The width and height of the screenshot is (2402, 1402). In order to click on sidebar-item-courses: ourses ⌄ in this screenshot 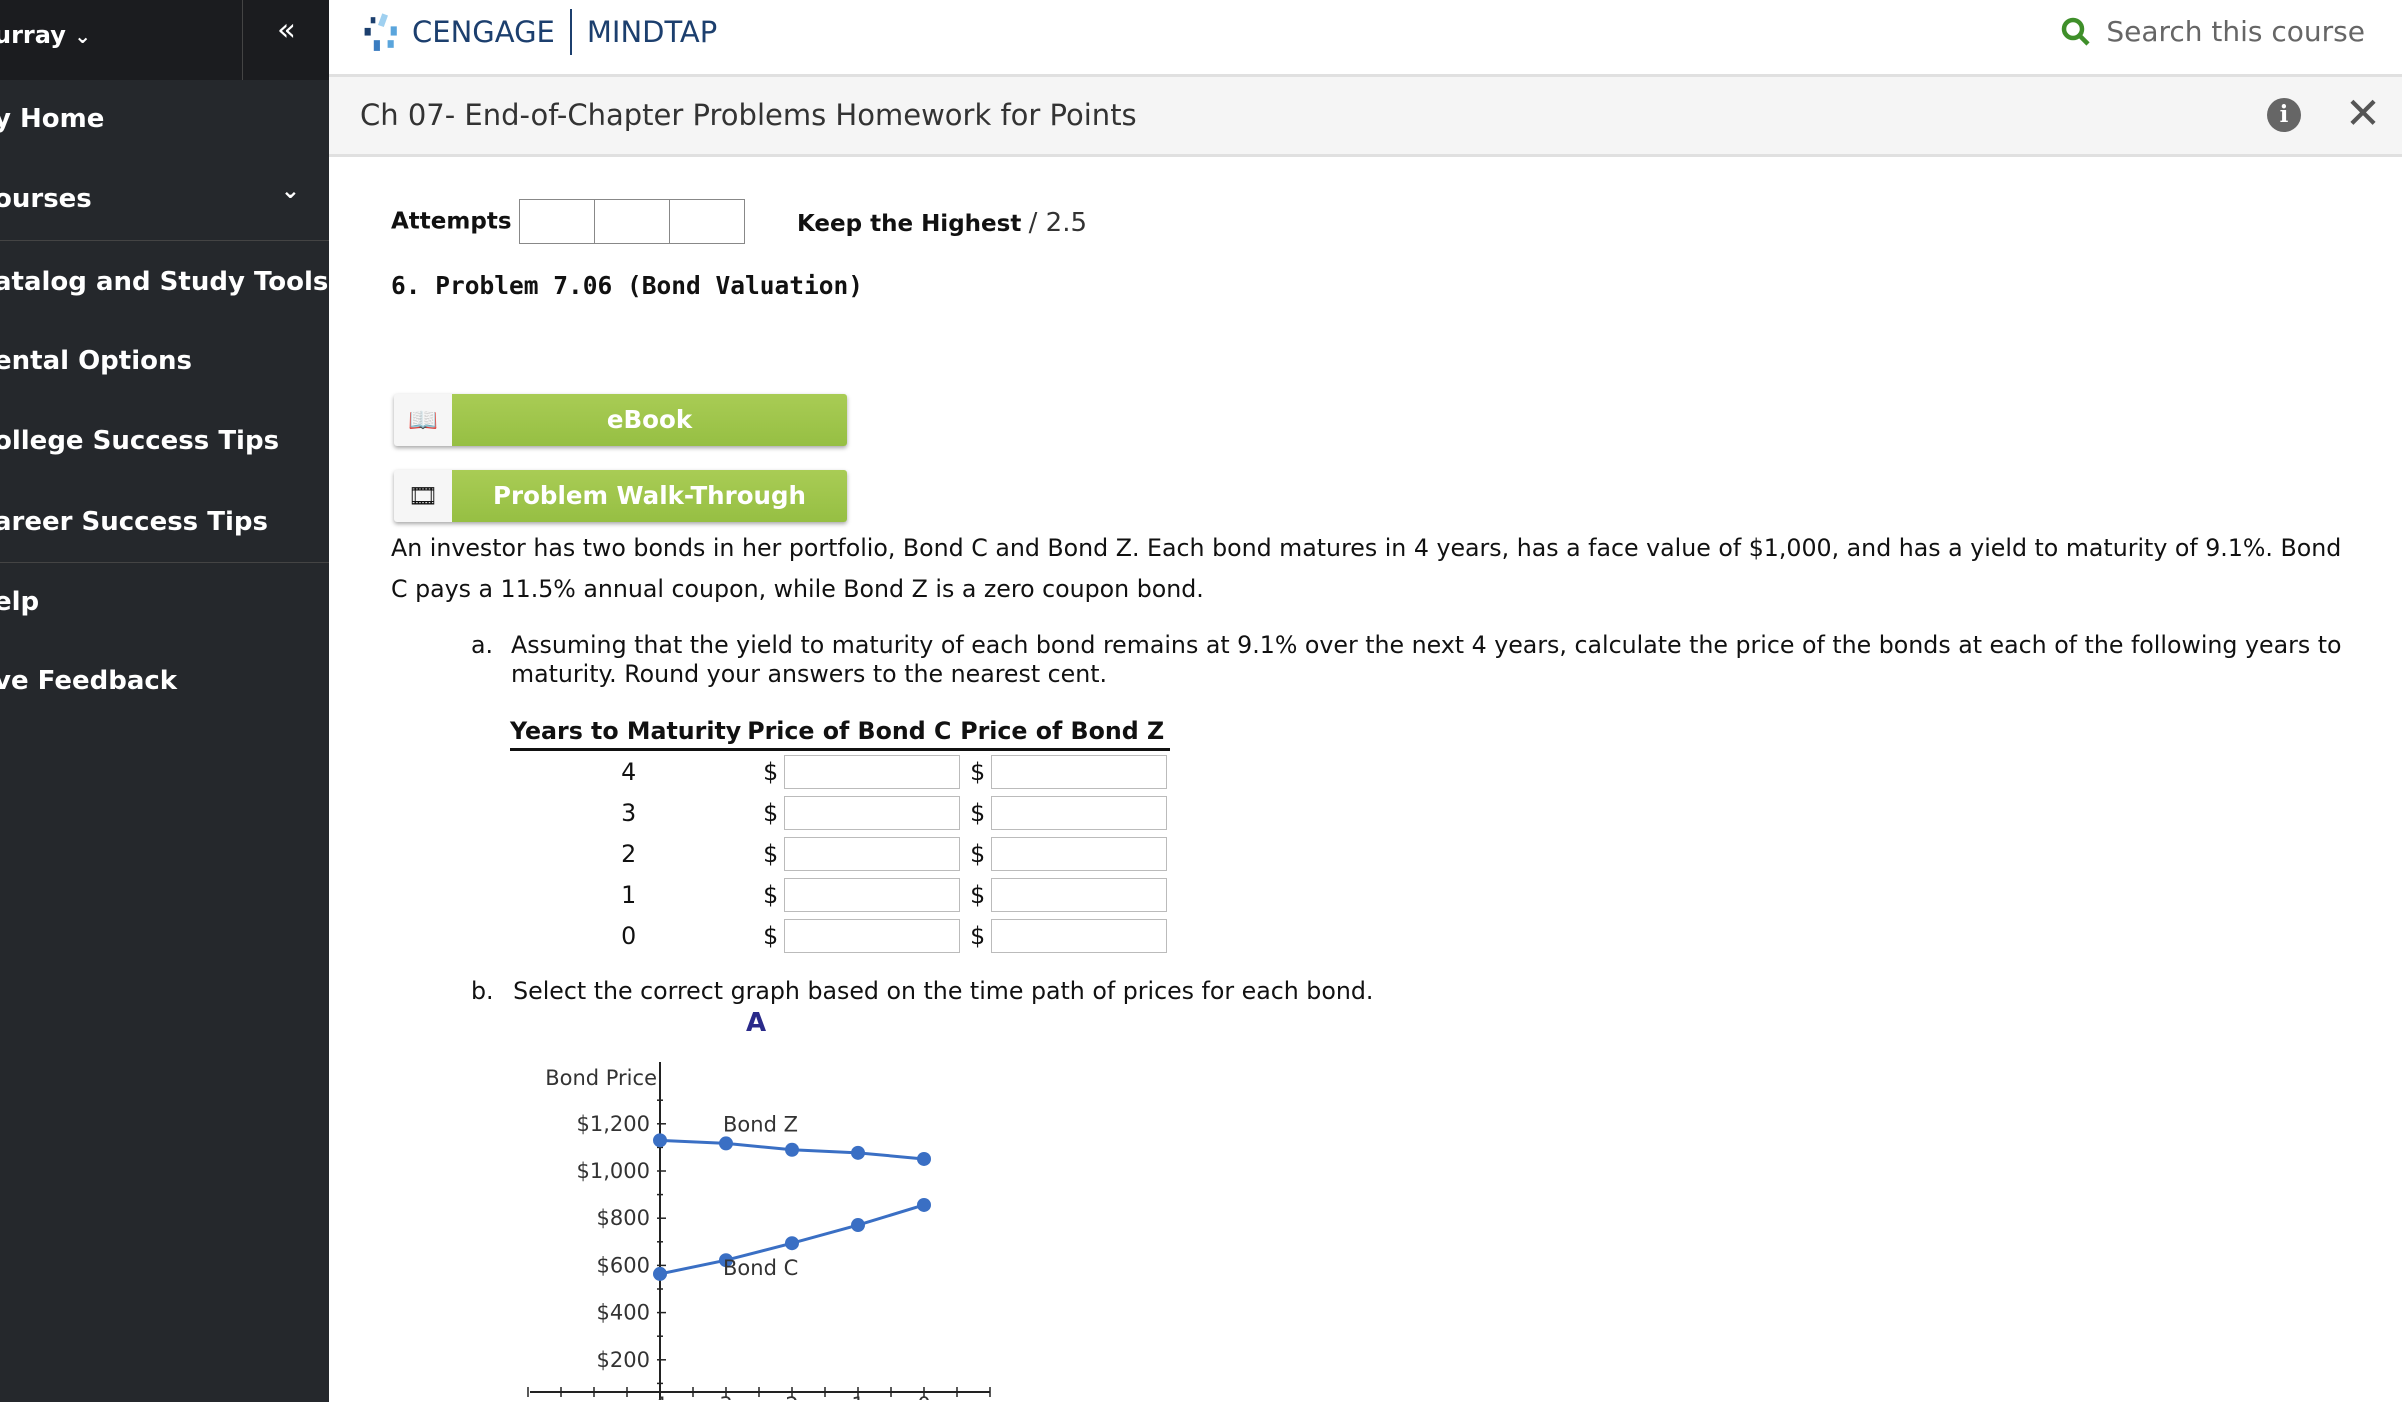, I will do `click(150, 196)`.